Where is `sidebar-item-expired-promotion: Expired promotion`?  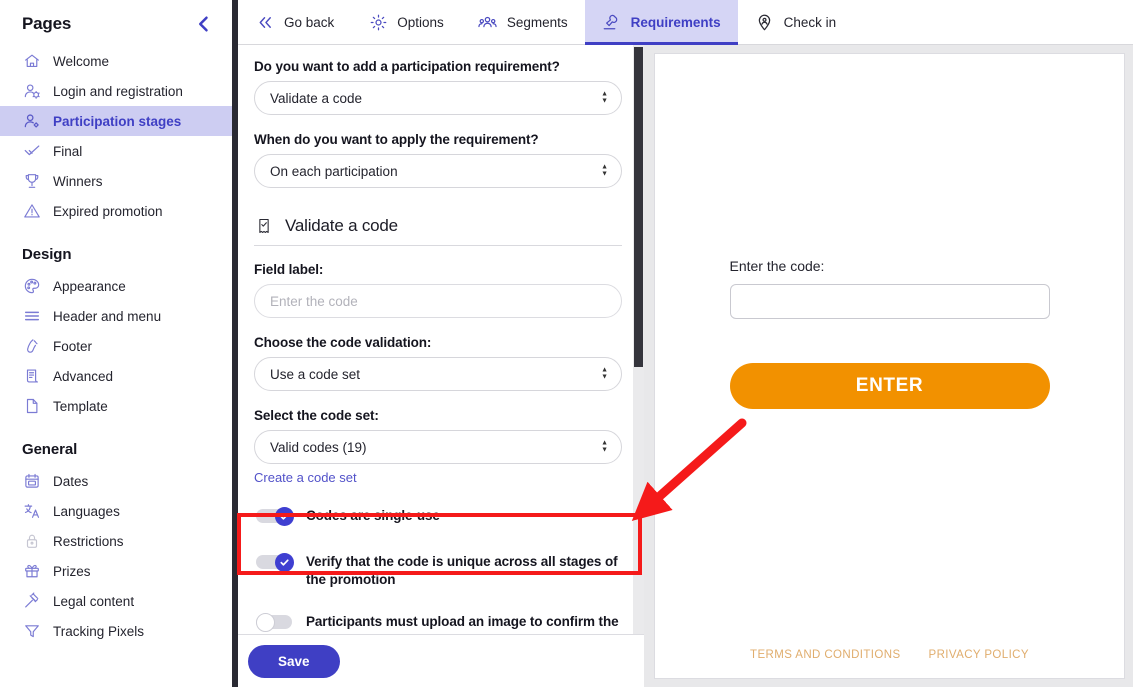 sidebar-item-expired-promotion: Expired promotion is located at coordinates (116, 211).